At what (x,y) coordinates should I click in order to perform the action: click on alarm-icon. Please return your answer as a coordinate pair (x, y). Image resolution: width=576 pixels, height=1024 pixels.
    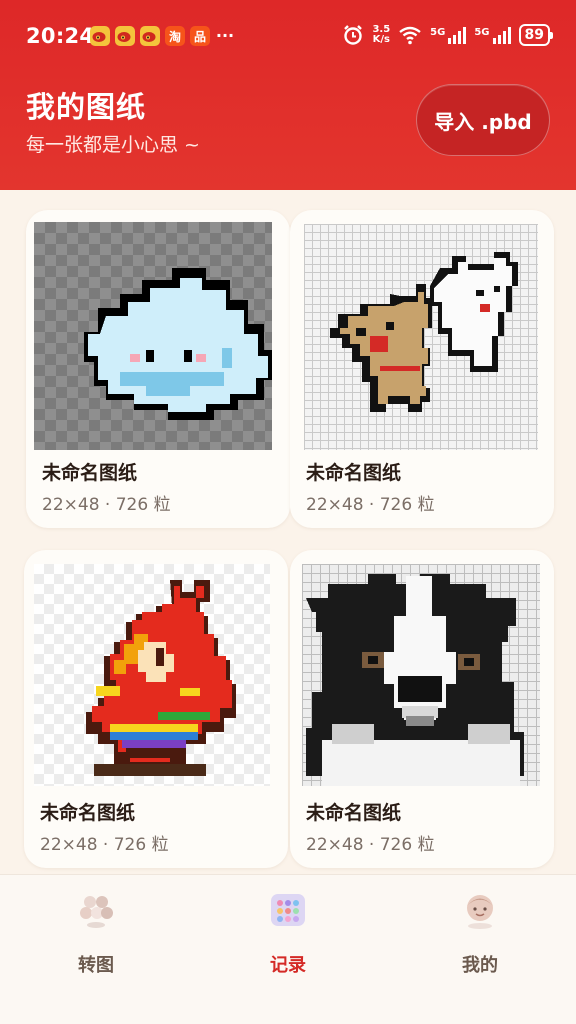
    Looking at the image, I should click on (353, 35).